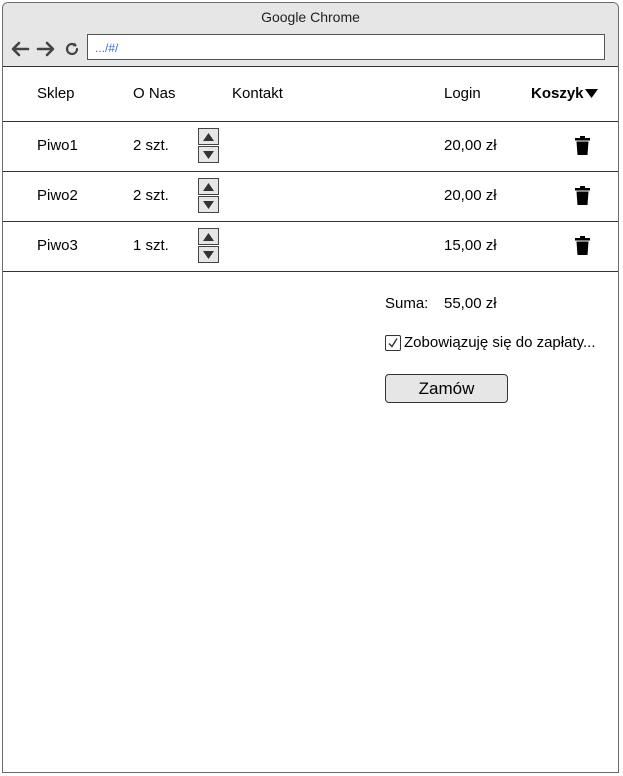 The width and height of the screenshot is (623, 776). Describe the element at coordinates (346, 47) in the screenshot. I see `address-bar: .../#/` at that location.